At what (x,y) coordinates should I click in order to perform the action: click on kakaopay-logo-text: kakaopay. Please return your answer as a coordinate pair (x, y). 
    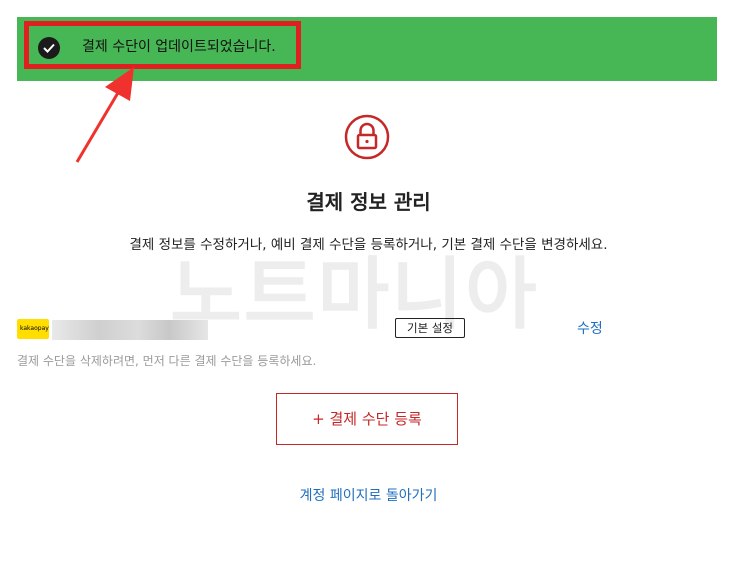
    Looking at the image, I should click on (34, 328).